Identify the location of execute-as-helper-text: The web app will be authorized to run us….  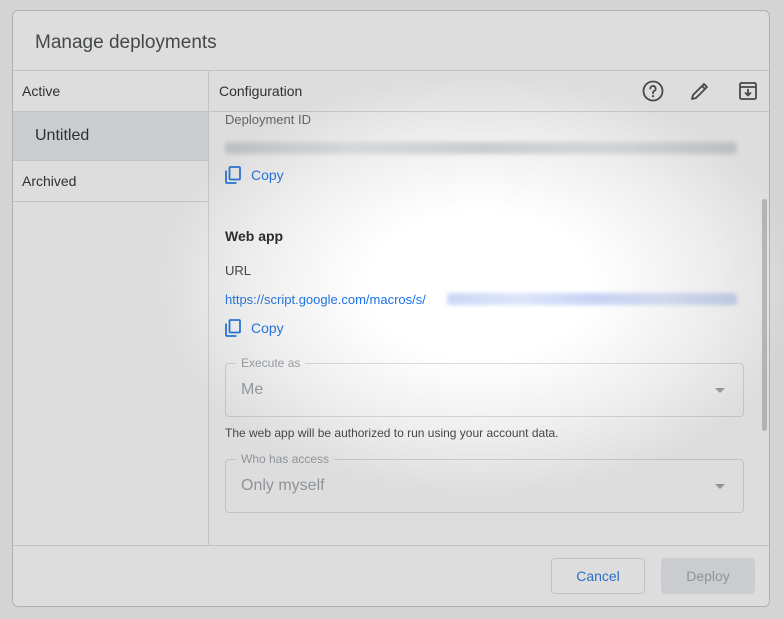
(392, 433).